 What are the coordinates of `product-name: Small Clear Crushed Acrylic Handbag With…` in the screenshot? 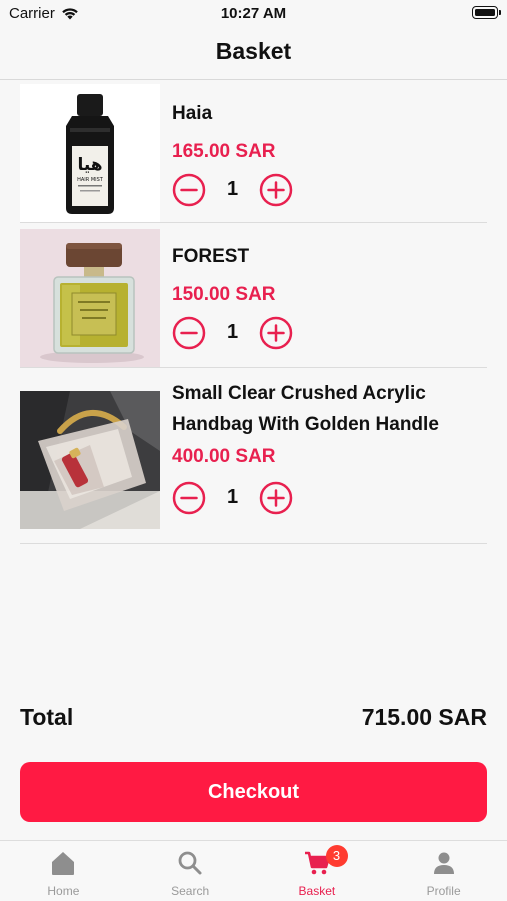 It's located at (305, 409).